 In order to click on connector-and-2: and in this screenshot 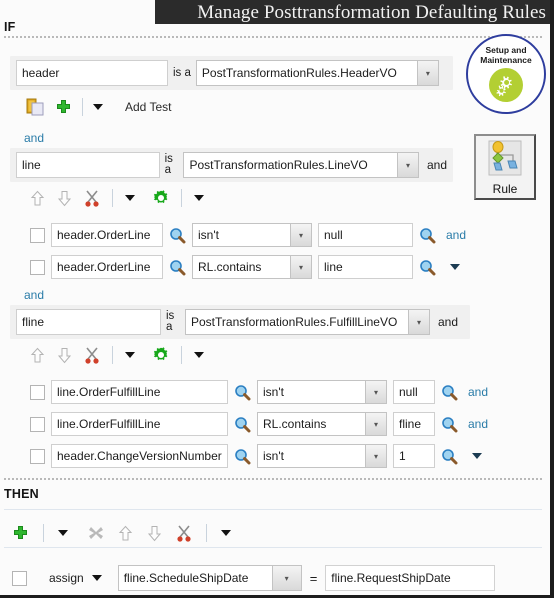, I will do `click(34, 295)`.